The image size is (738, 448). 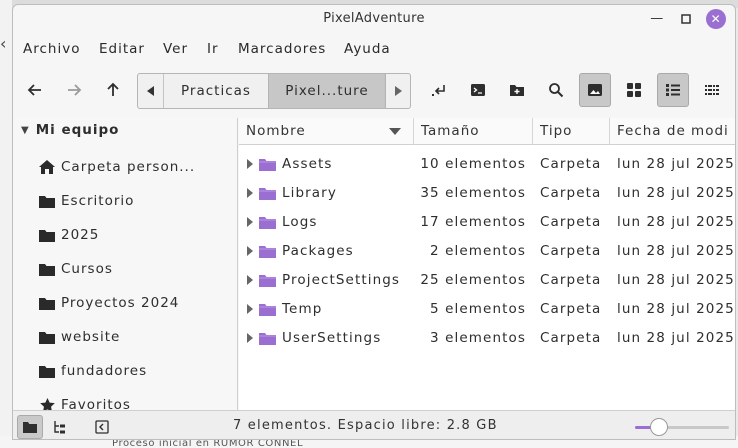 I want to click on sidebar-item-2025: 2025, so click(x=69, y=235).